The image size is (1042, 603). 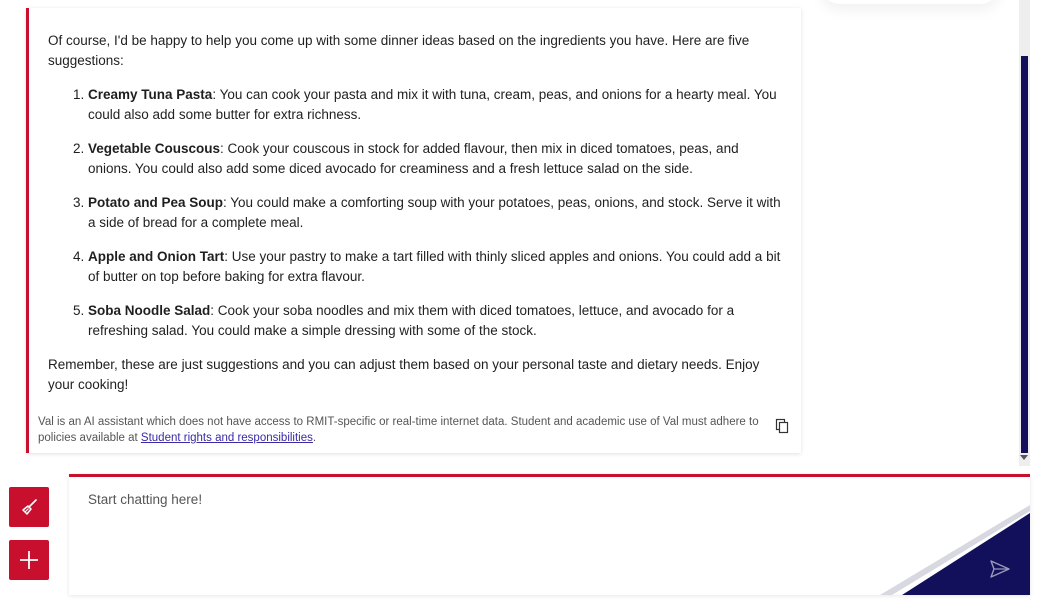 I want to click on item-title: Apple and Onion Tart, so click(x=156, y=256).